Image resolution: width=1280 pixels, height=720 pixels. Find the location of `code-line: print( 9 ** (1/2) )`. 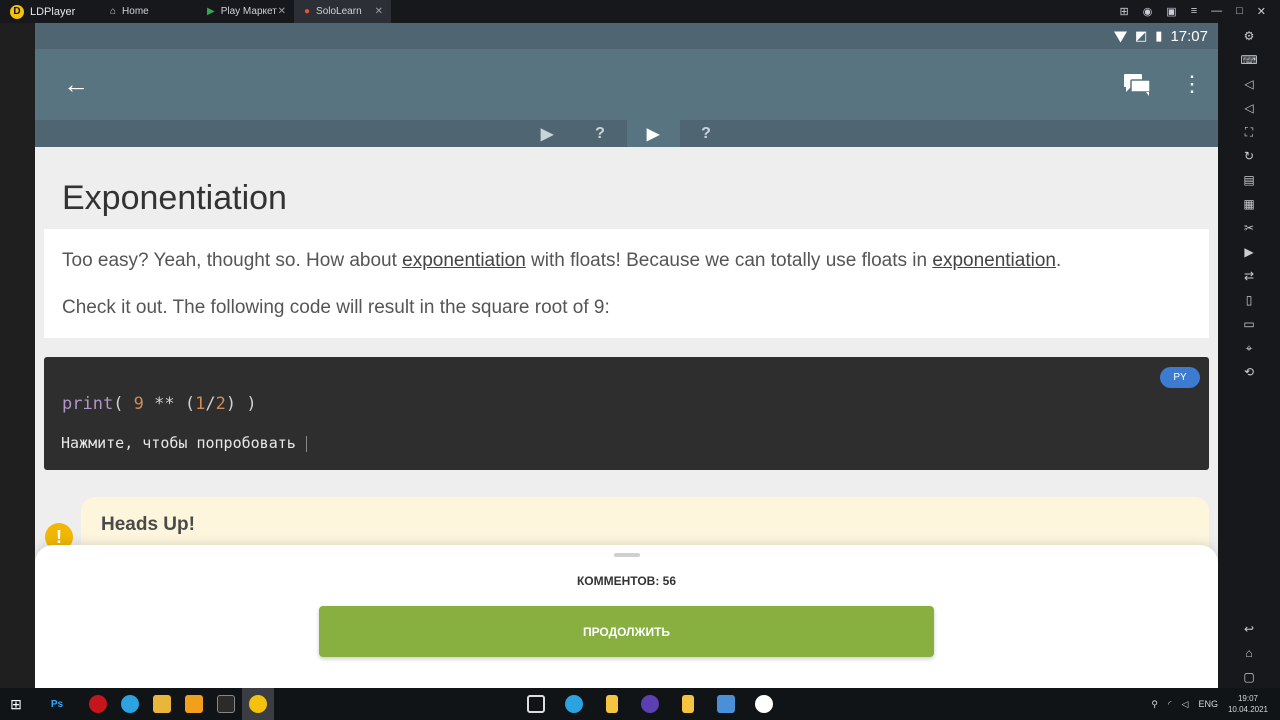

code-line: print( 9 ** (1/2) ) is located at coordinates (159, 404).